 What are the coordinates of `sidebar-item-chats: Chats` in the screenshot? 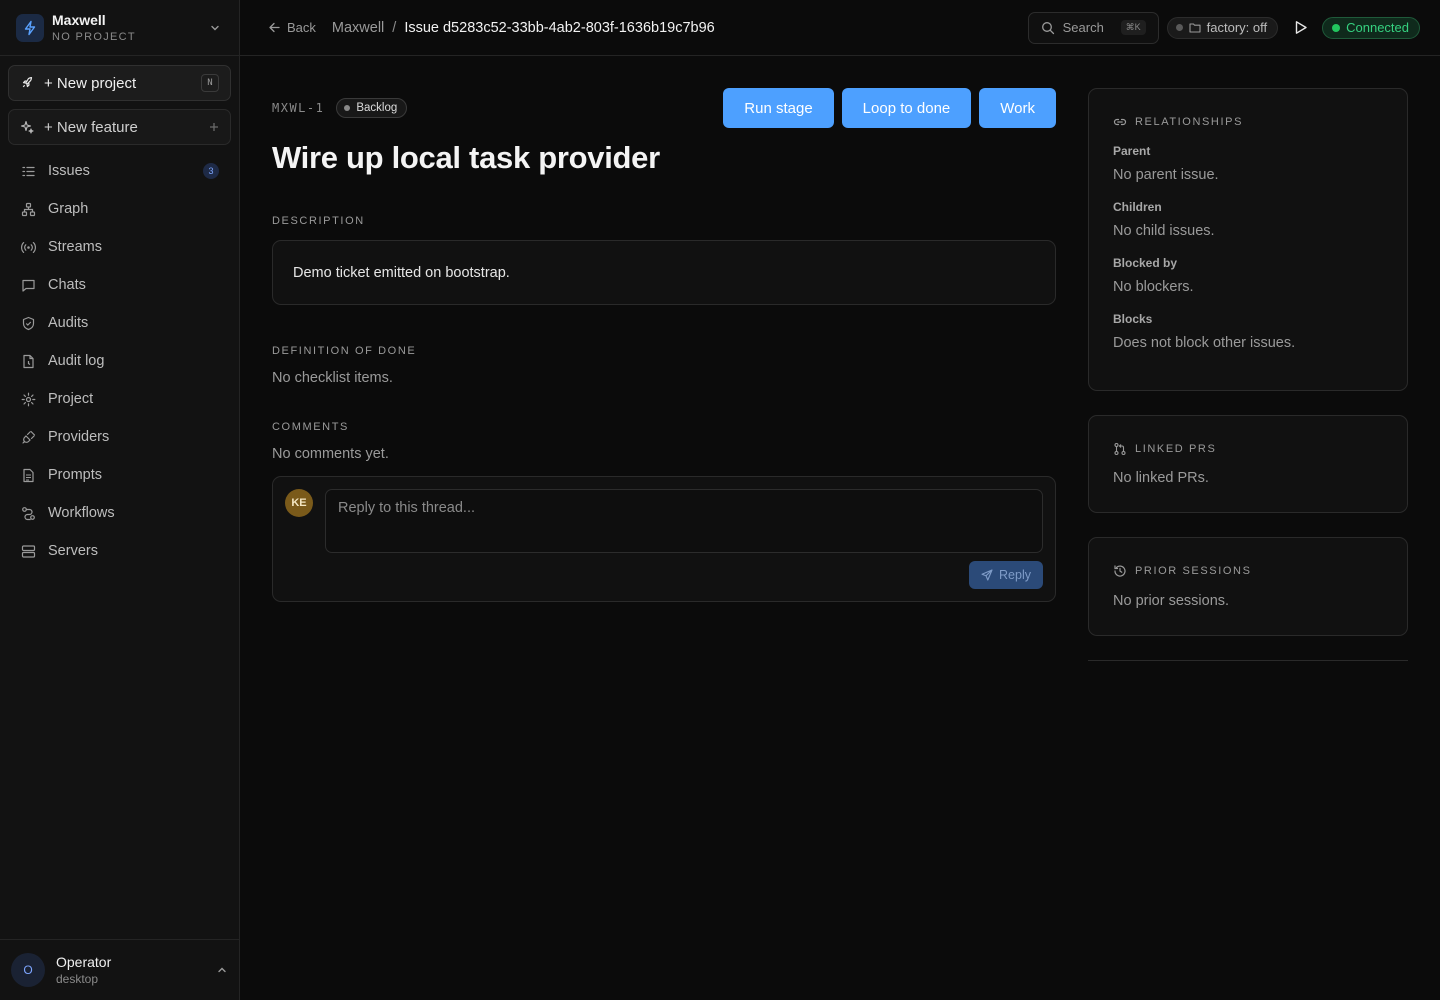 It's located at (119, 285).